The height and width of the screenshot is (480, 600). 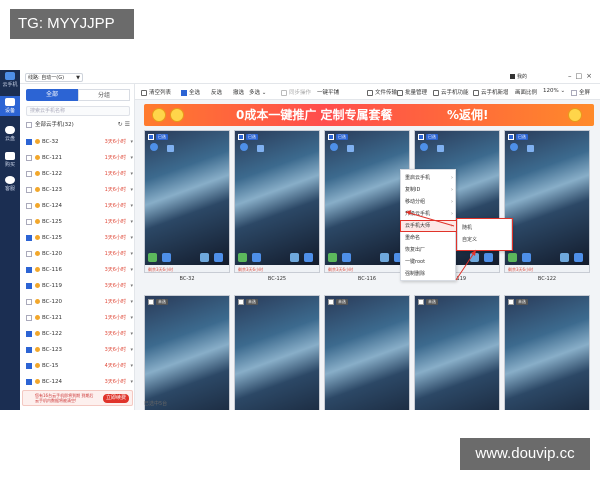 I want to click on list-item: BC-121 1天6小时 ▾, so click(x=80, y=158).